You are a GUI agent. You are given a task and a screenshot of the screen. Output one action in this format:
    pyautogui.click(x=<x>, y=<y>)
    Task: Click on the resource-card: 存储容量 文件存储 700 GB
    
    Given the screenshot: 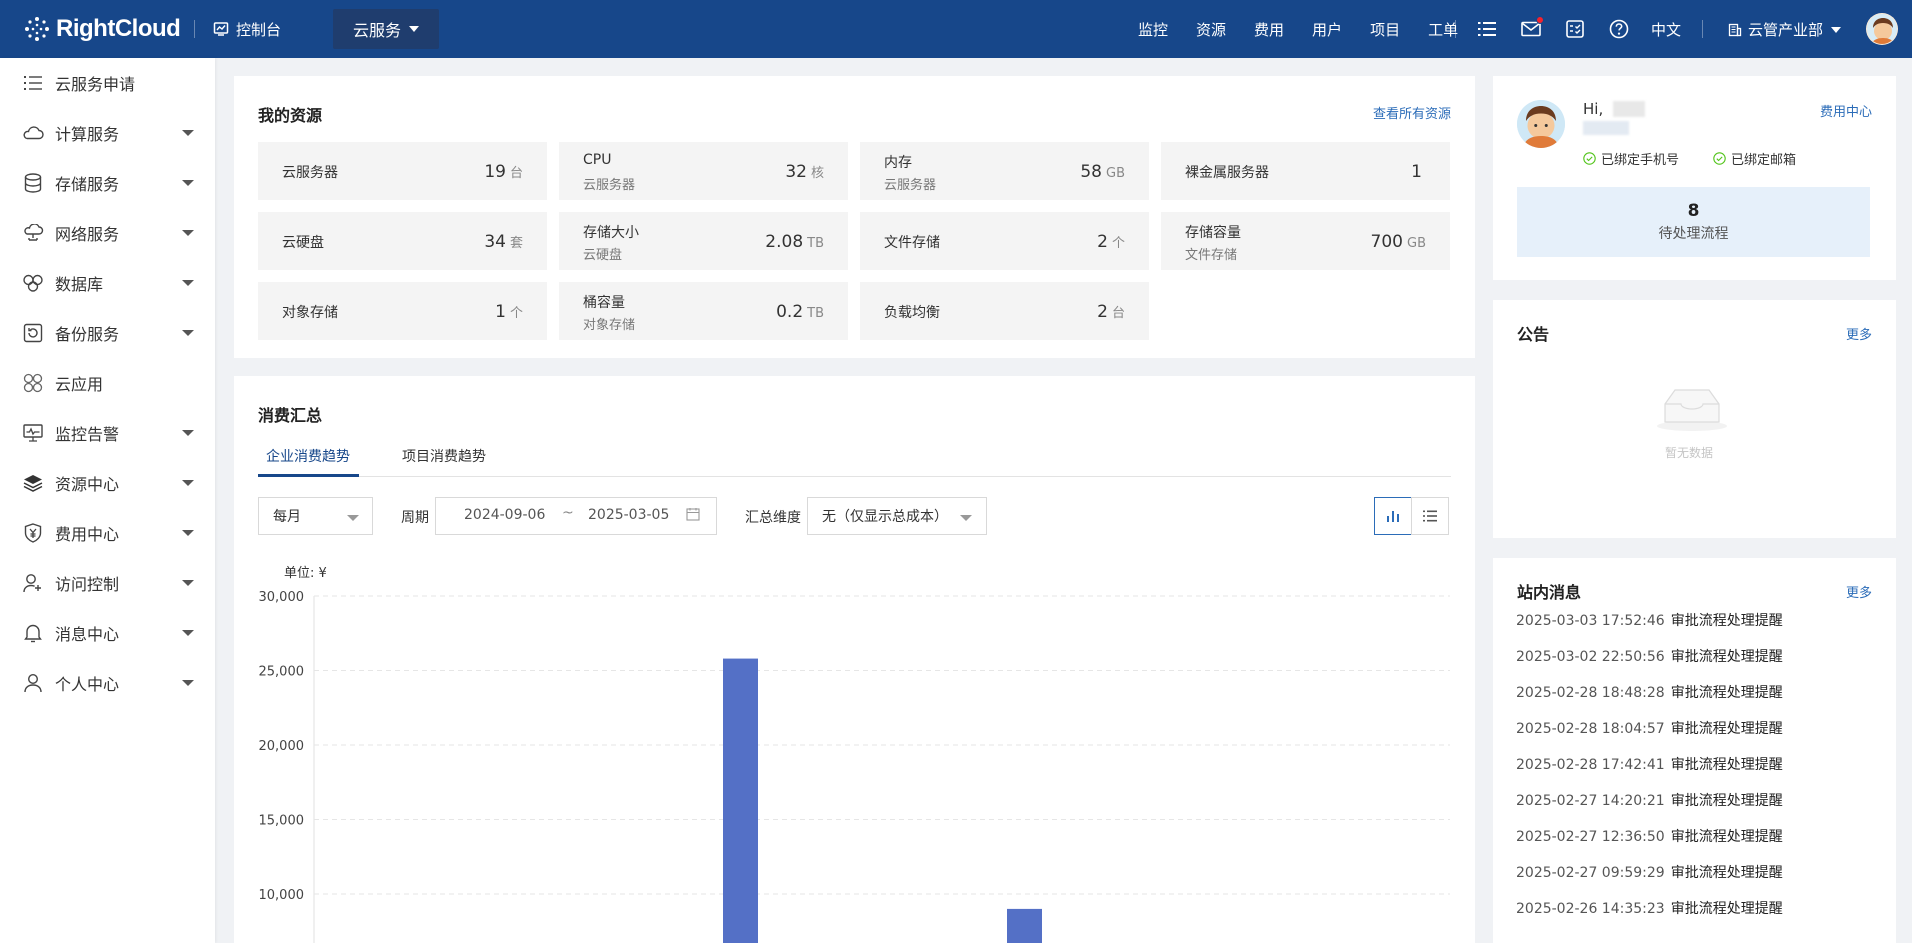 What is the action you would take?
    pyautogui.click(x=1305, y=241)
    